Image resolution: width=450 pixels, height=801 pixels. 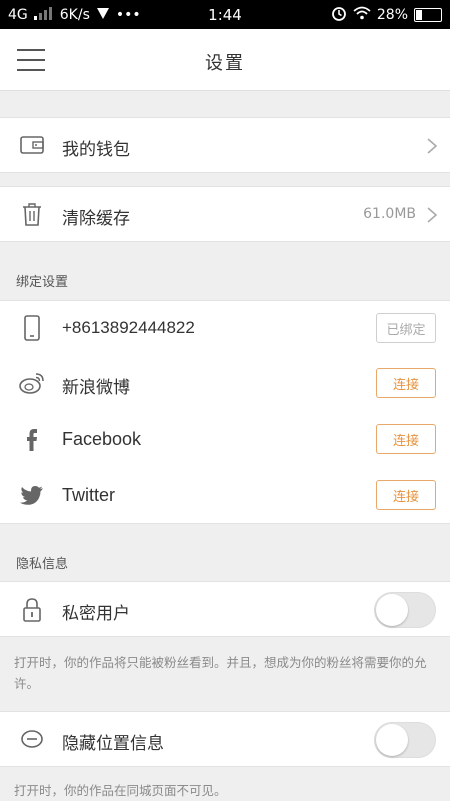 I want to click on private-user-toggle, so click(x=405, y=610).